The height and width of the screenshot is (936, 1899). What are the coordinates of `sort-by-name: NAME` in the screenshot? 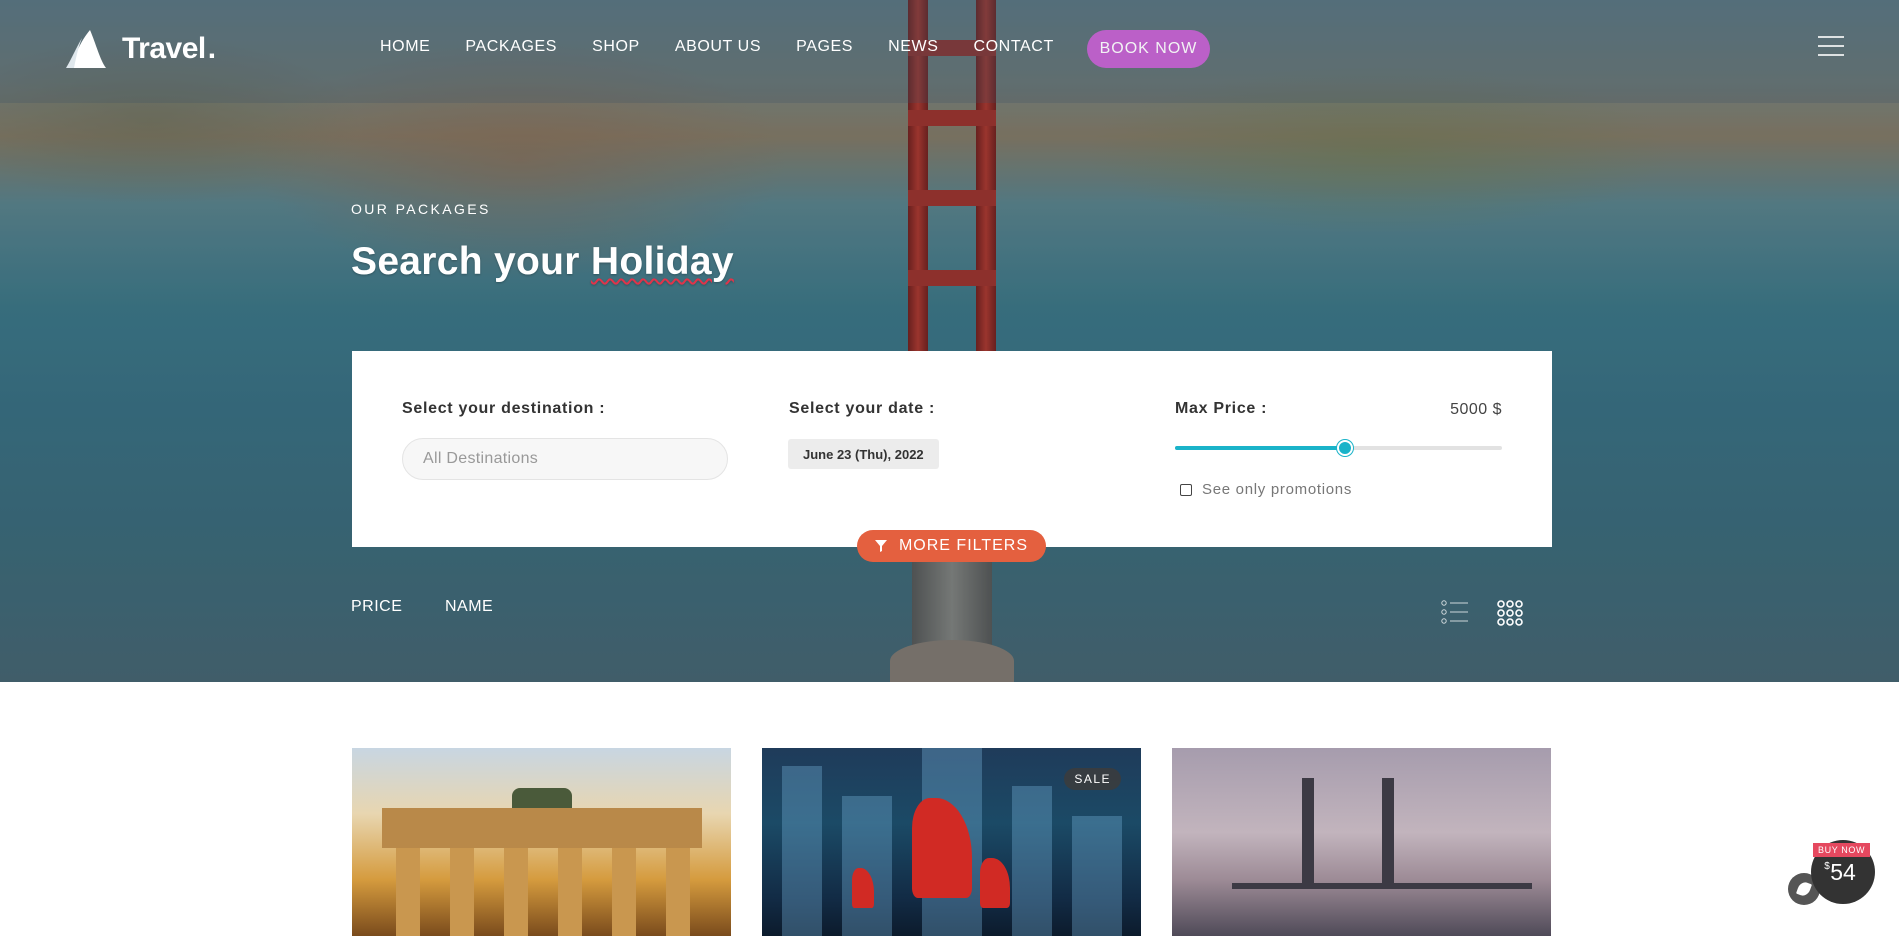 It's located at (469, 607).